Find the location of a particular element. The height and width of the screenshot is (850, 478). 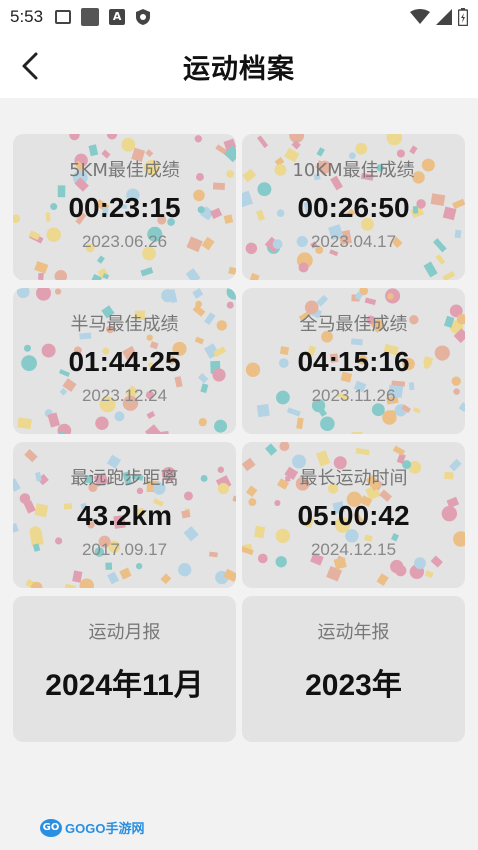

record-date: 2023.06.26 is located at coordinates (124, 241).